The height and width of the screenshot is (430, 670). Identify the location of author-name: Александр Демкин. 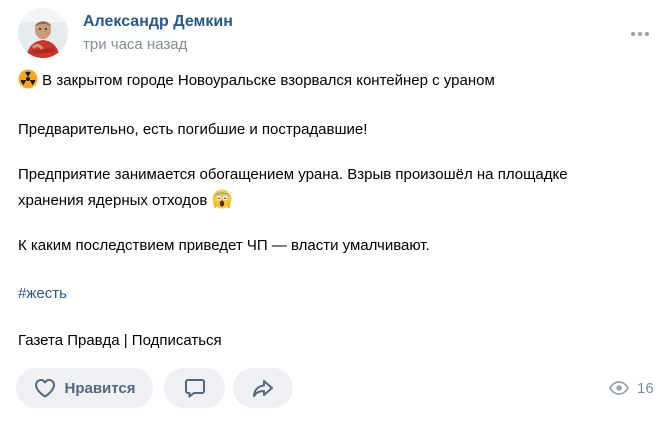
(158, 22).